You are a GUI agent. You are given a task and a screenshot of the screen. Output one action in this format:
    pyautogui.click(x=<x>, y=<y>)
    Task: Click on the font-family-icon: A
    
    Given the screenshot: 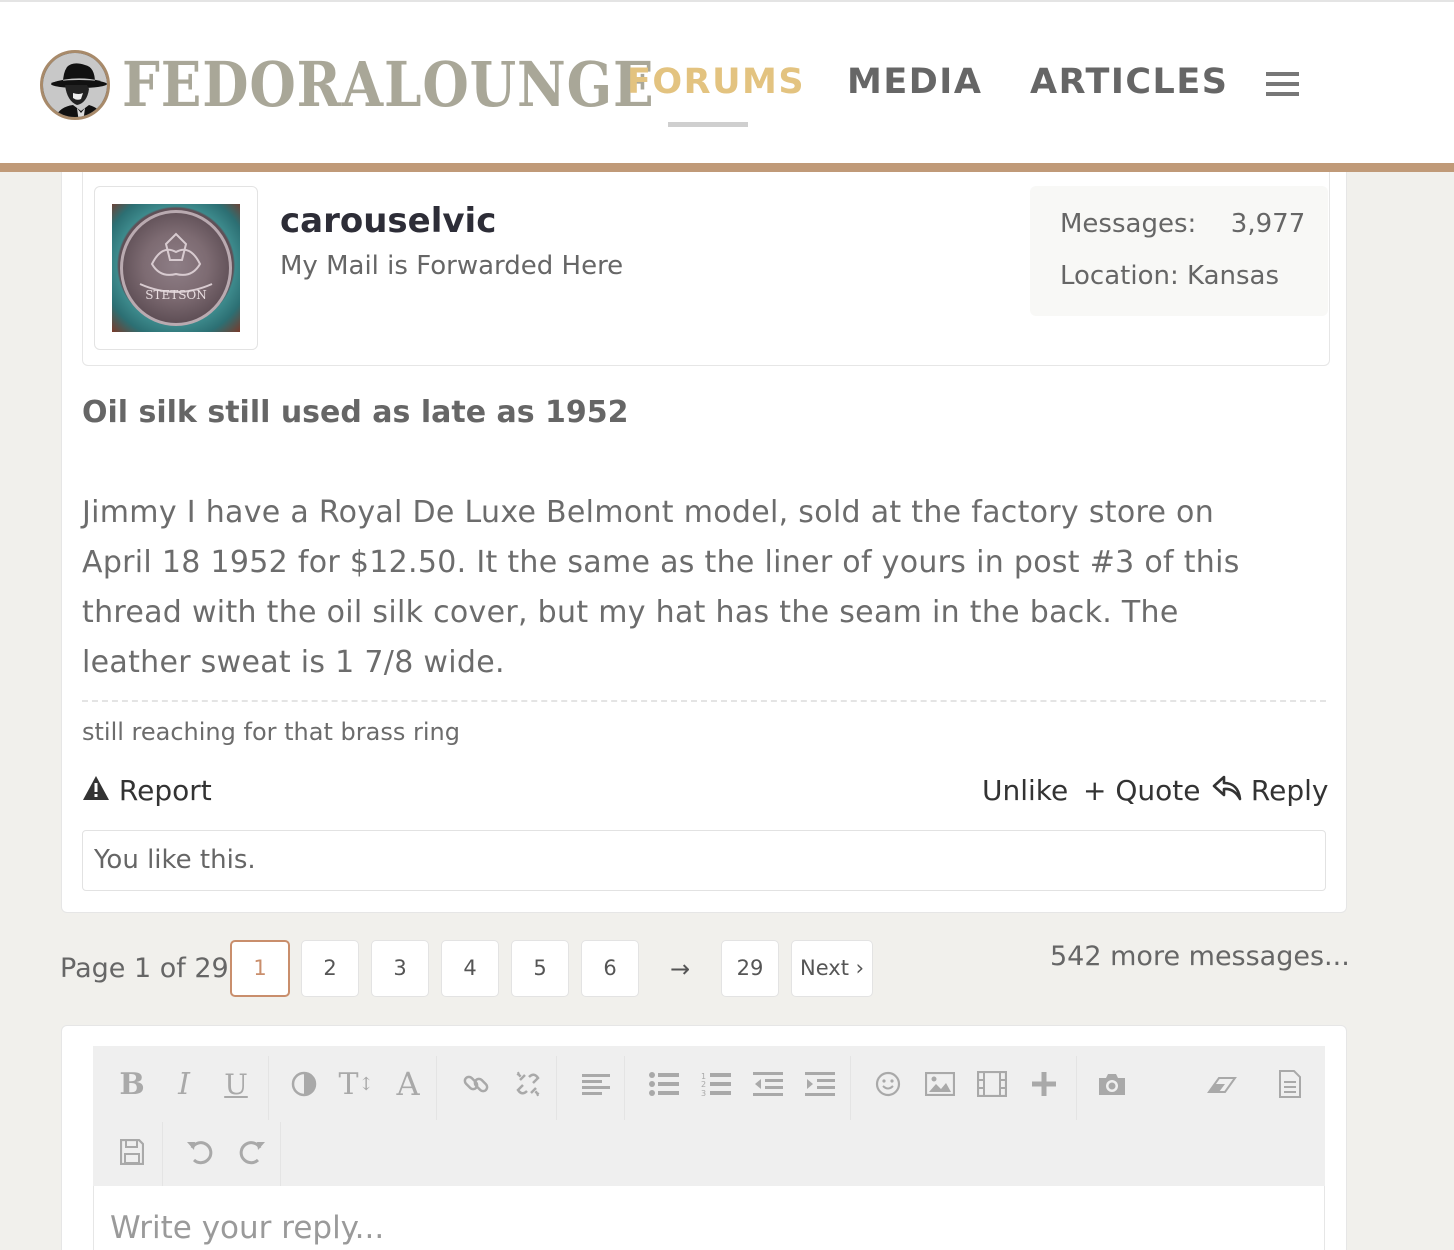 What is the action you would take?
    pyautogui.click(x=408, y=1084)
    